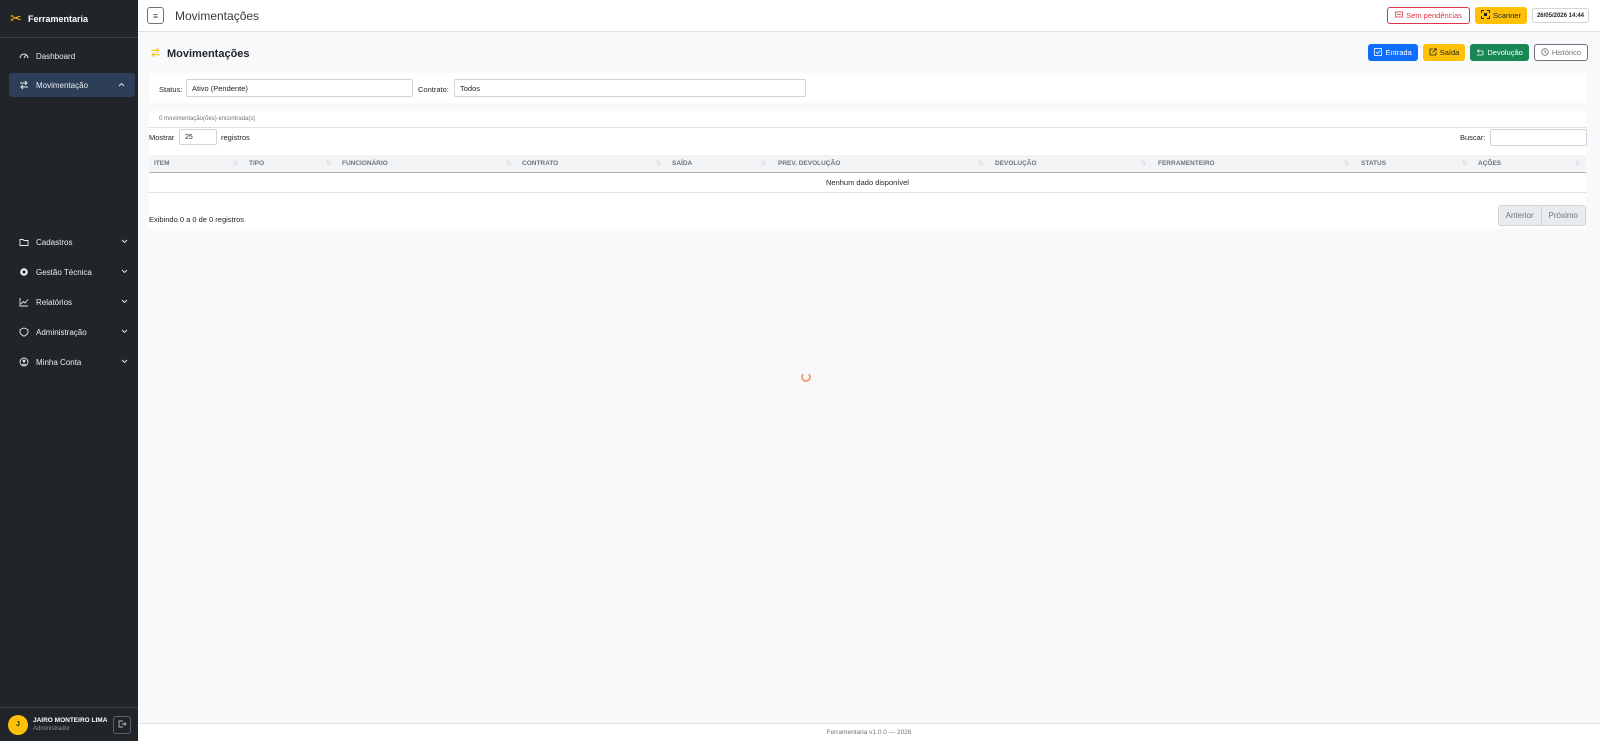 The height and width of the screenshot is (741, 1600). Describe the element at coordinates (197, 219) in the screenshot. I see `table-info: Exibindo 0 a 0 de 0 registros` at that location.